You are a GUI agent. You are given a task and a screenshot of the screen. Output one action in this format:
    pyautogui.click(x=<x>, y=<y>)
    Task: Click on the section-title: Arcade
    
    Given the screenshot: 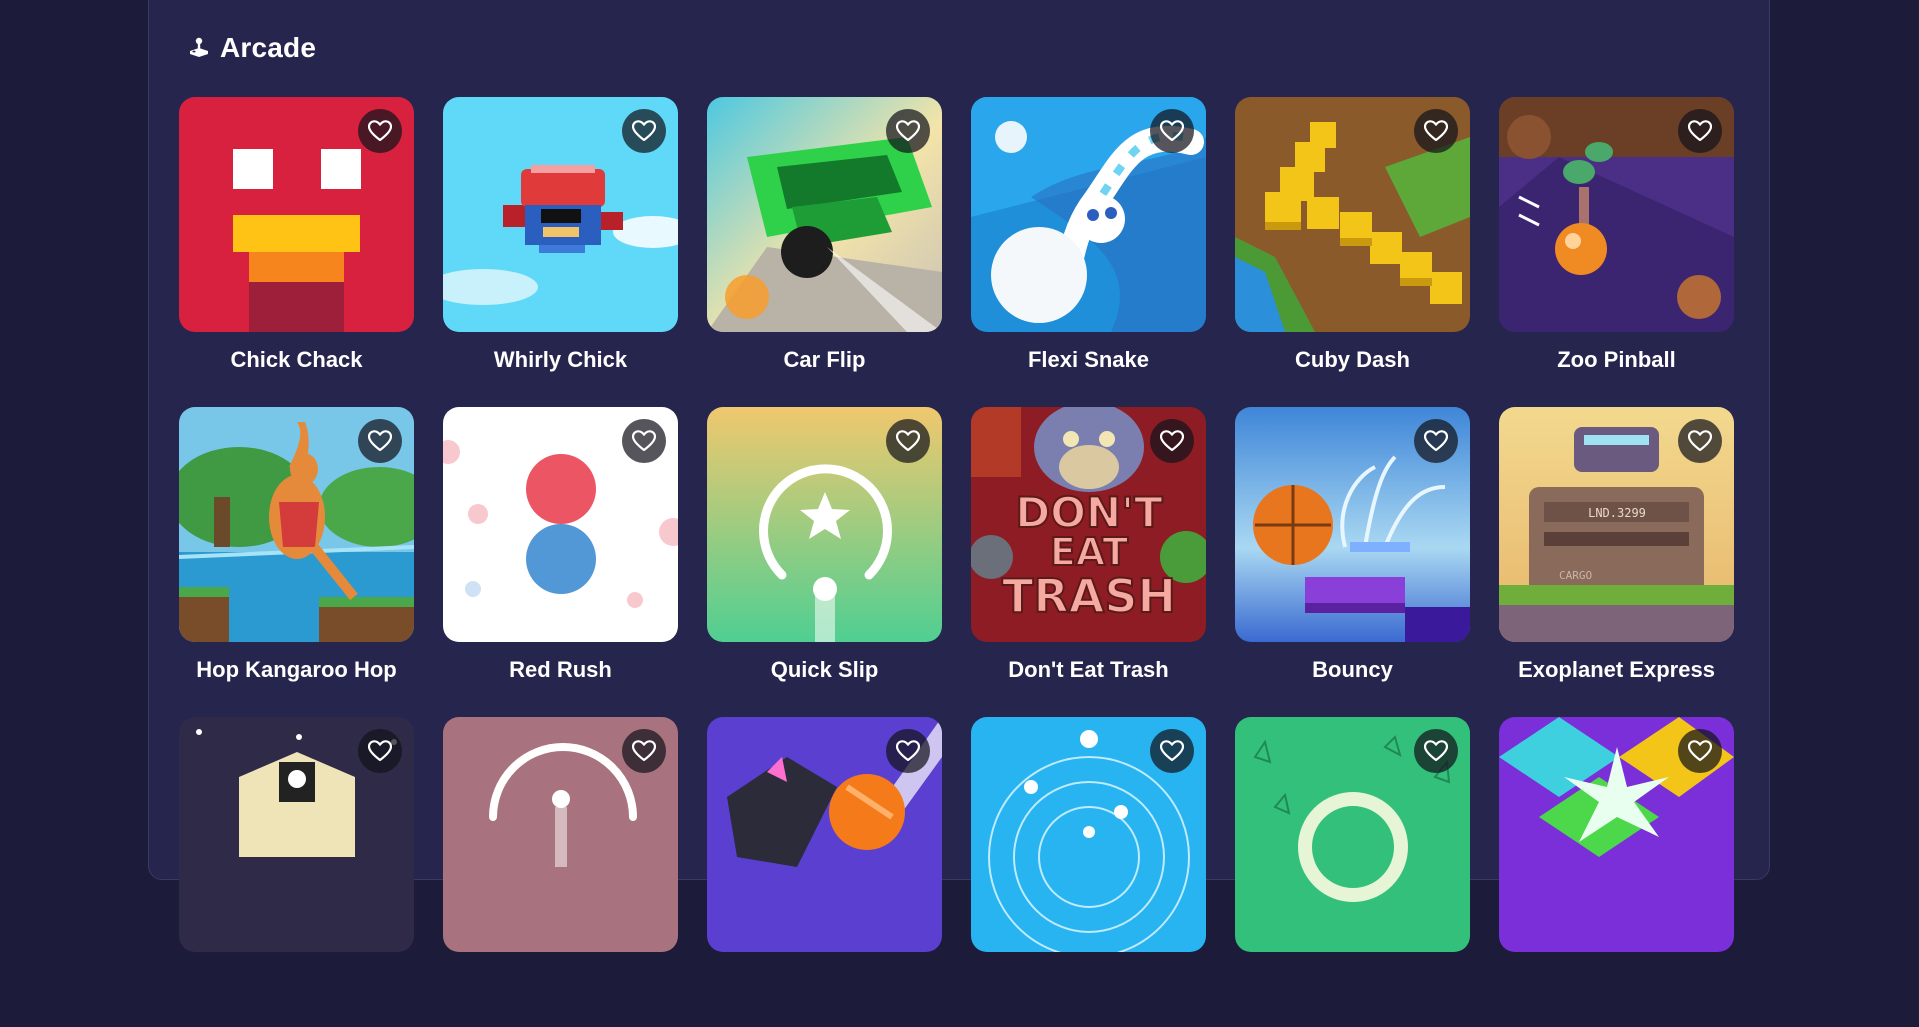 What is the action you would take?
    pyautogui.click(x=268, y=47)
    